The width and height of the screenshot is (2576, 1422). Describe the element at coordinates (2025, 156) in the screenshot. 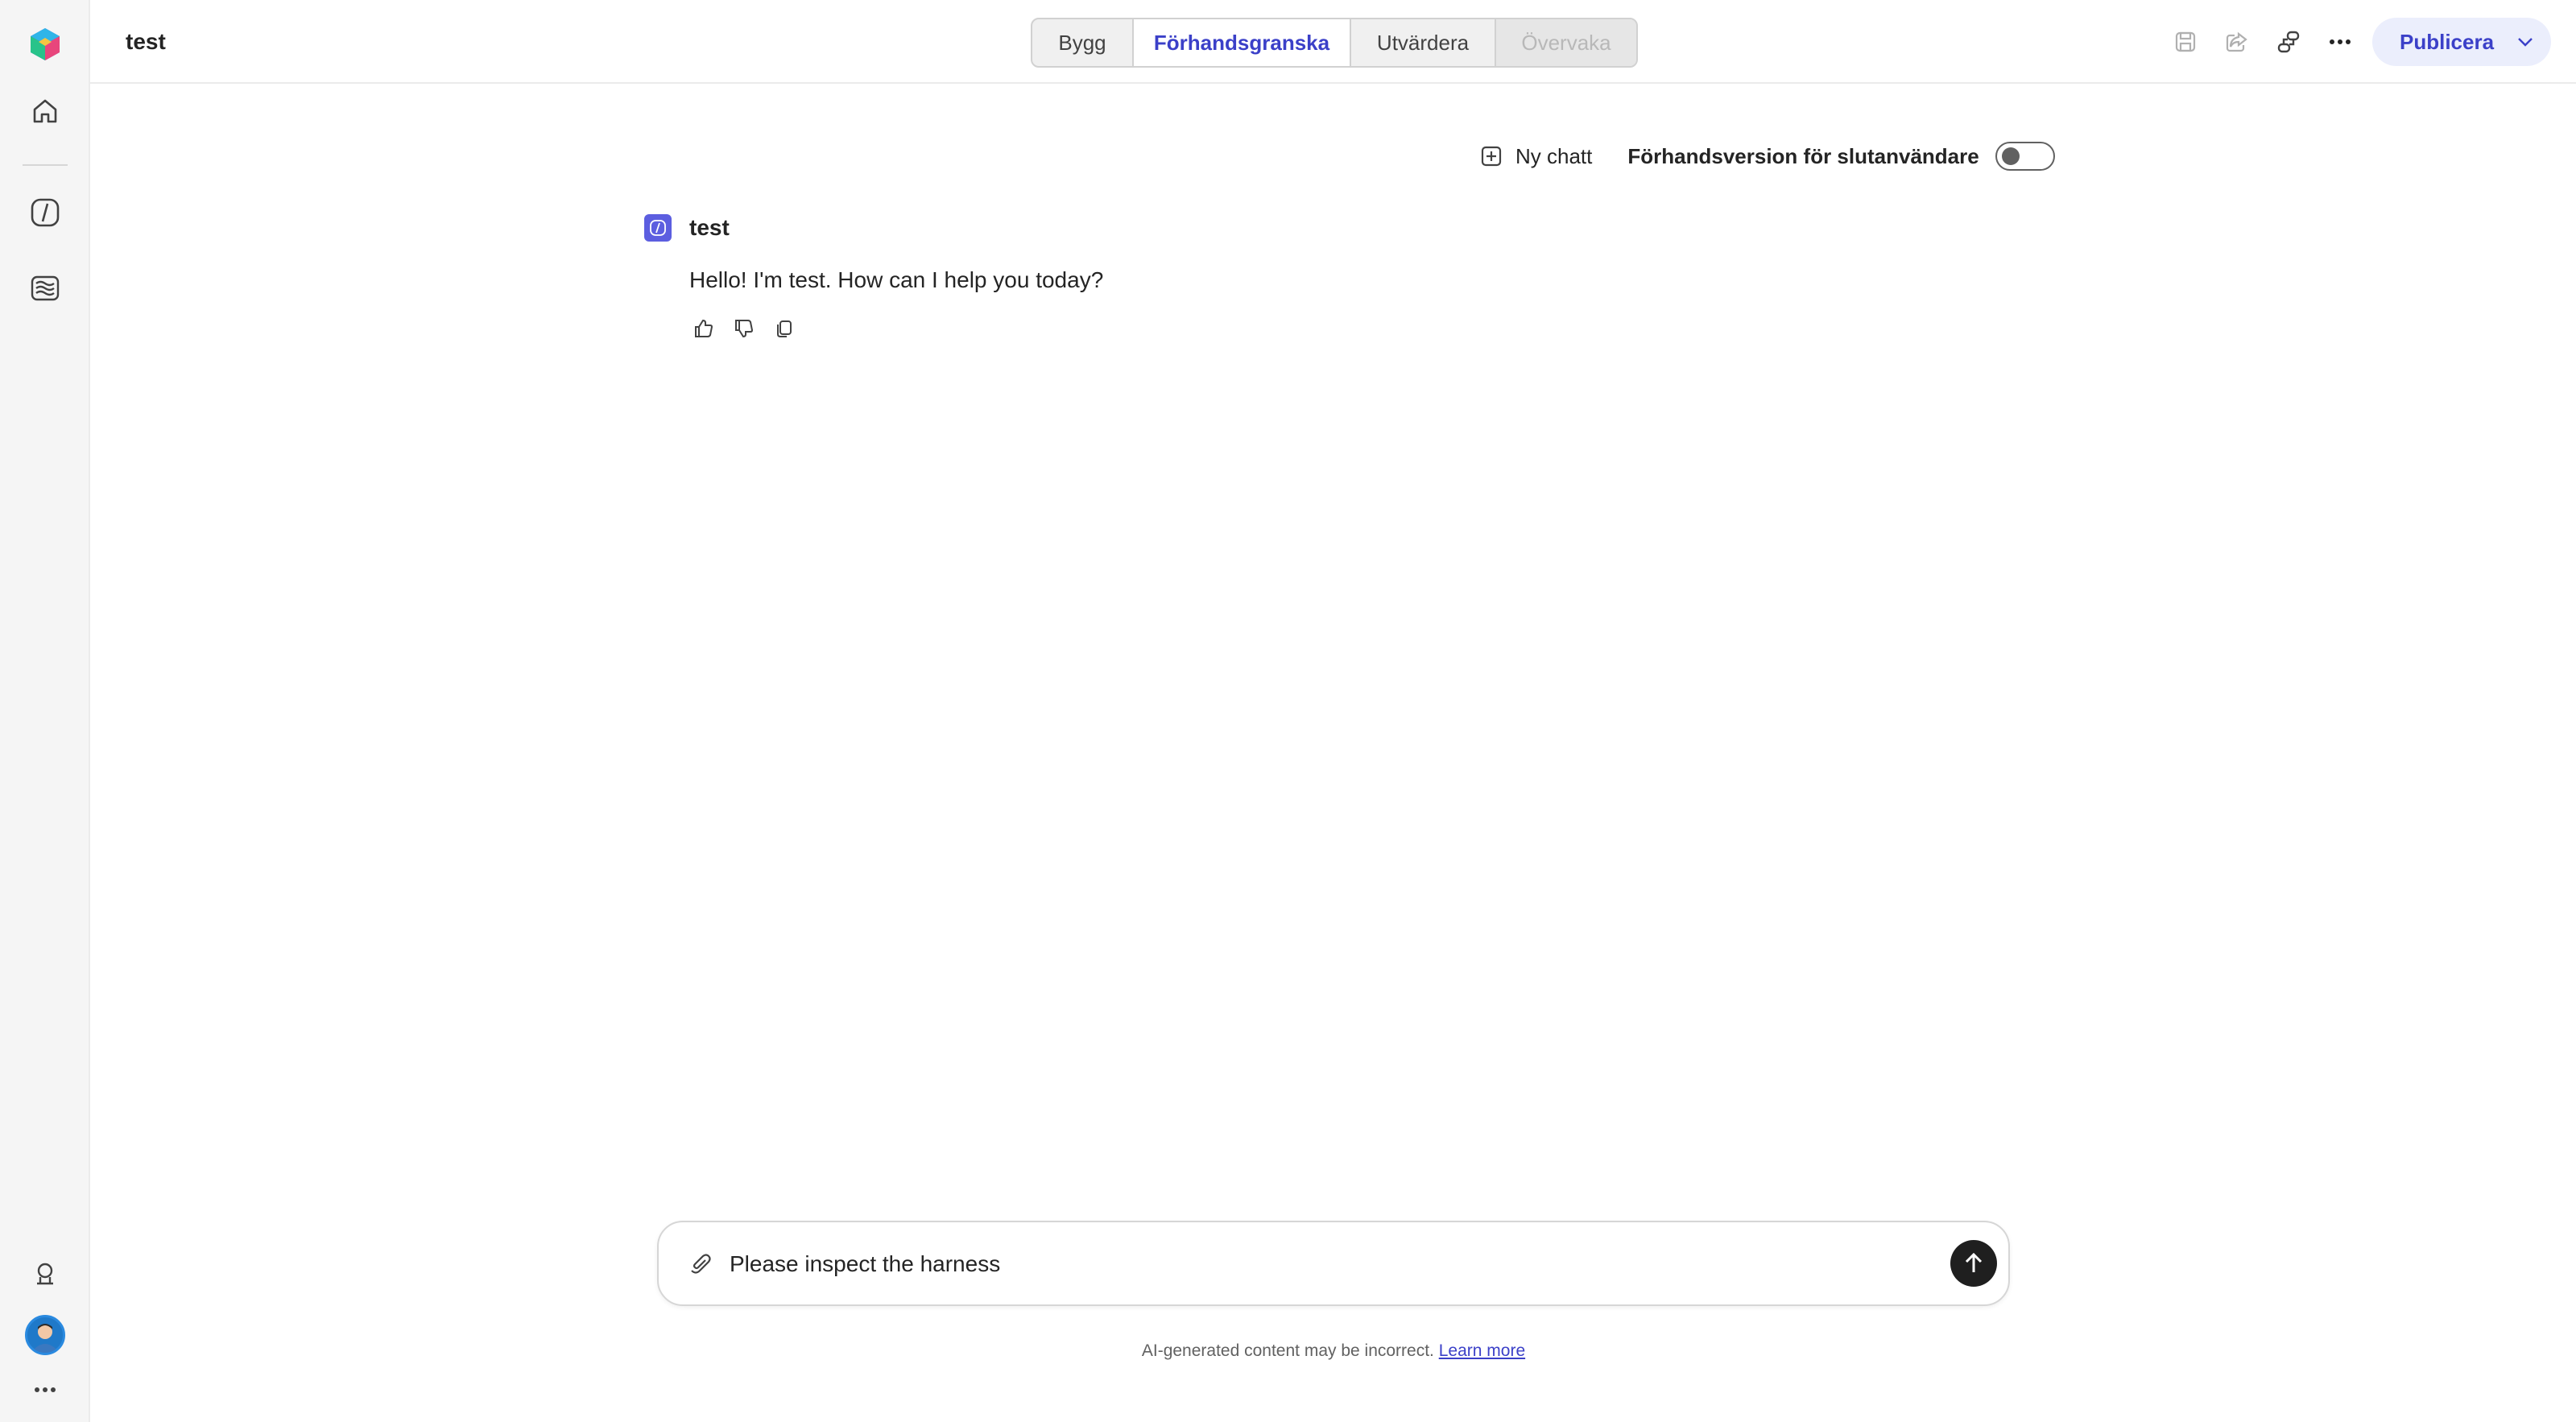

I see `preview-toggle` at that location.